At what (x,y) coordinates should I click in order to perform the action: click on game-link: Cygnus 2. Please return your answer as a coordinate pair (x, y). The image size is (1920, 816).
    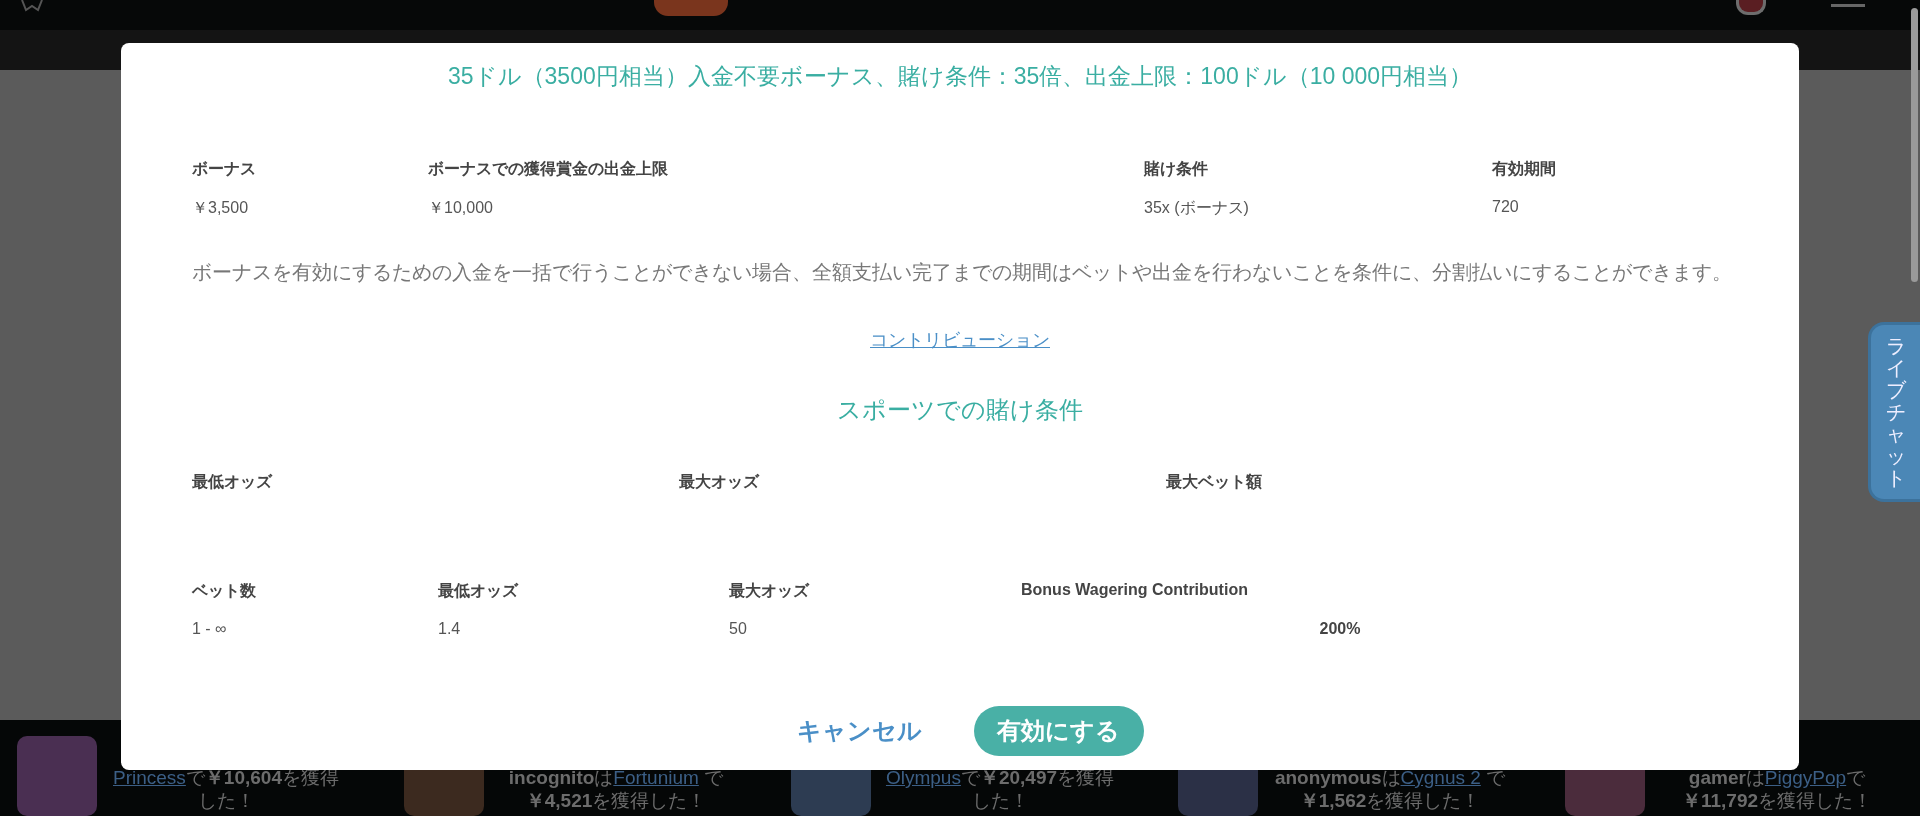
    Looking at the image, I should click on (1440, 777).